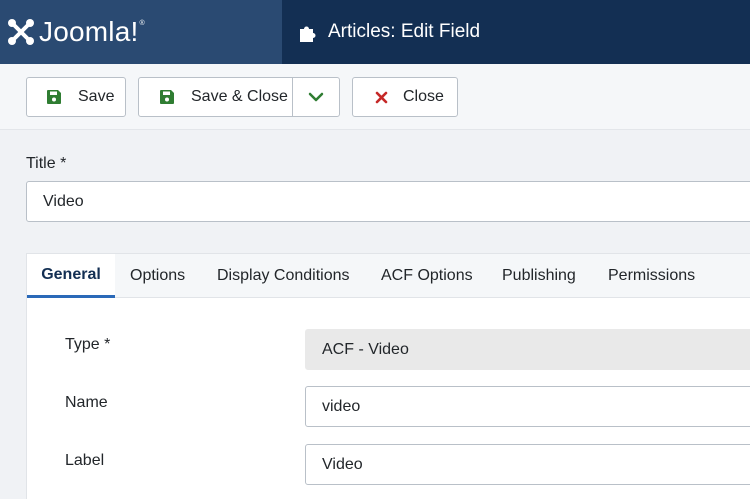  Describe the element at coordinates (308, 34) in the screenshot. I see `puzzle-icon` at that location.